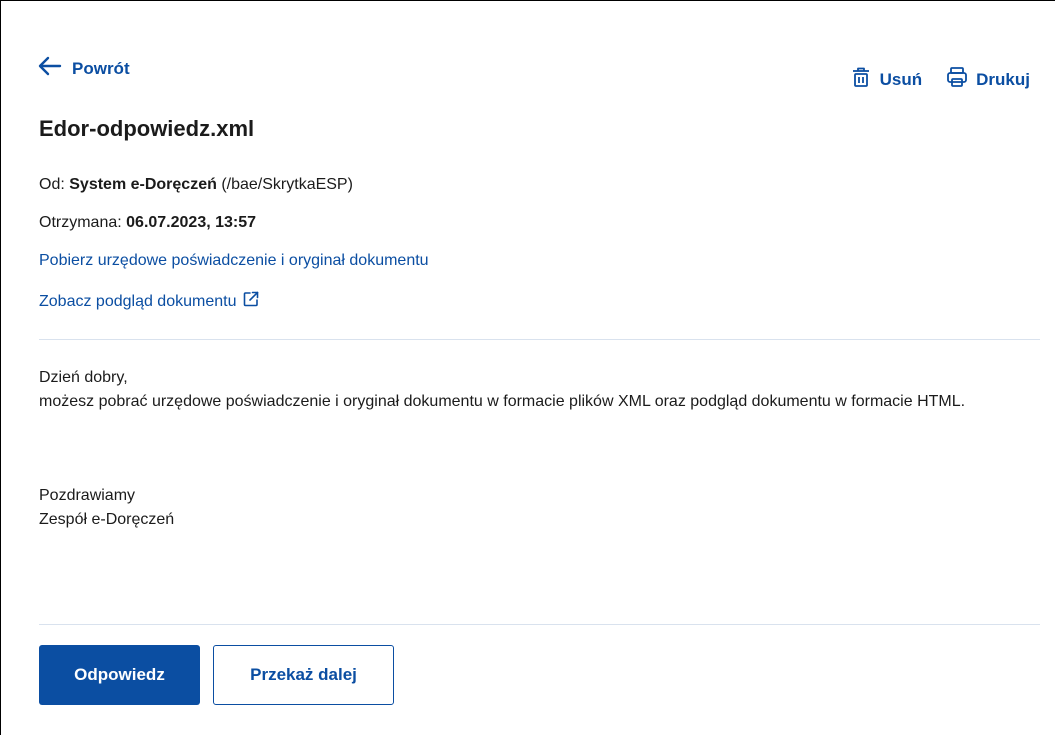 This screenshot has width=1056, height=736. Describe the element at coordinates (539, 624) in the screenshot. I see `footer-divider` at that location.